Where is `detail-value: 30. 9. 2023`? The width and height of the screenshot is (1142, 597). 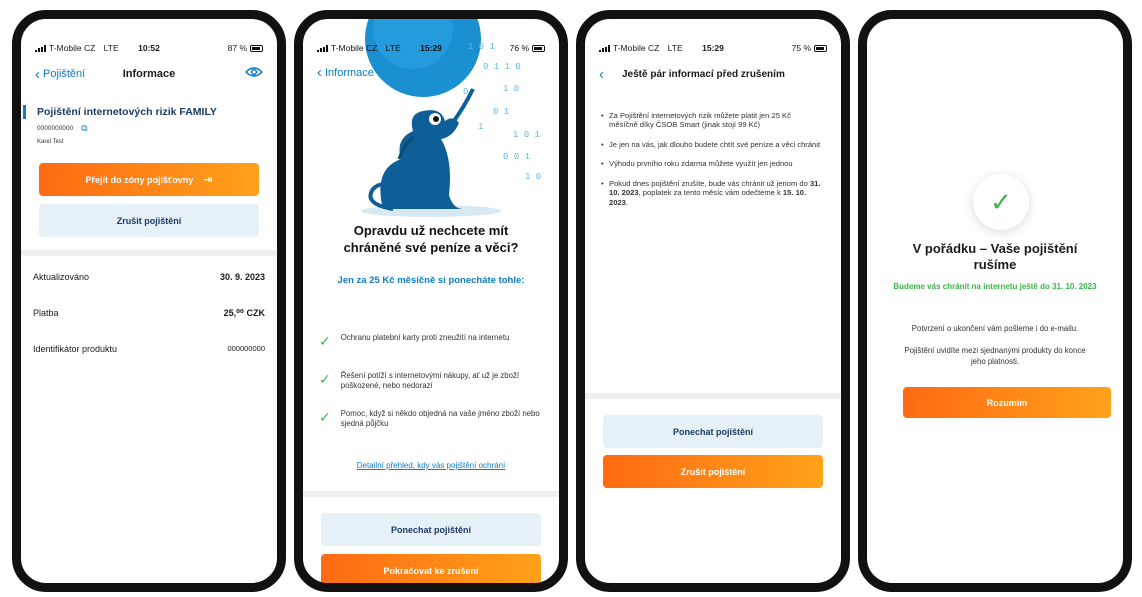 detail-value: 30. 9. 2023 is located at coordinates (242, 277).